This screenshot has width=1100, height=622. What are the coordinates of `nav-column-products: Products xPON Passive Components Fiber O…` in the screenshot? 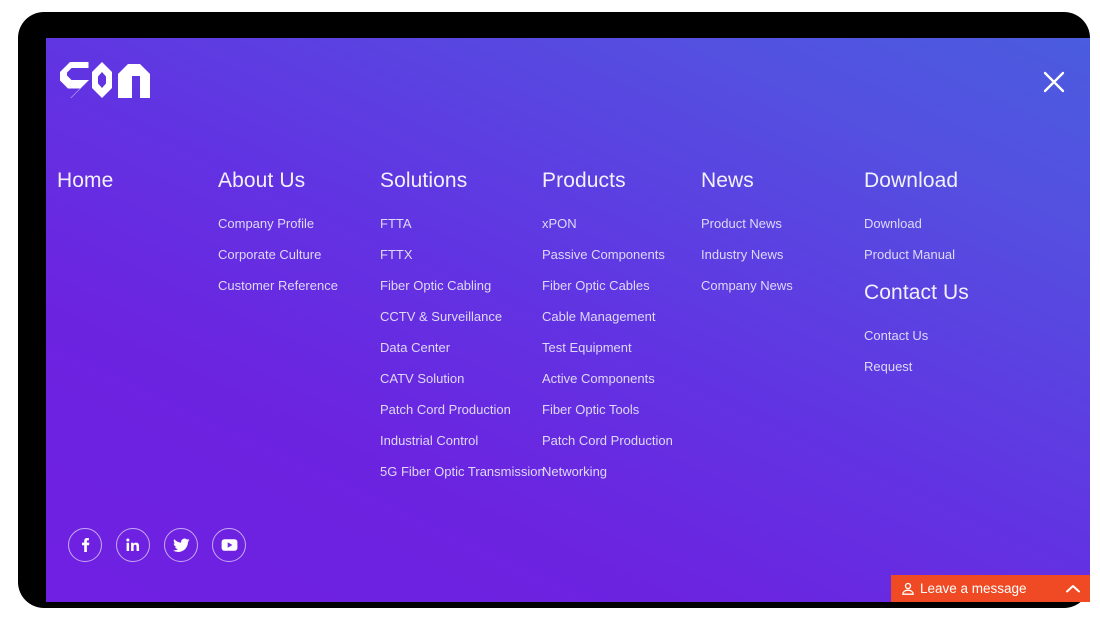 It's located at (607, 331).